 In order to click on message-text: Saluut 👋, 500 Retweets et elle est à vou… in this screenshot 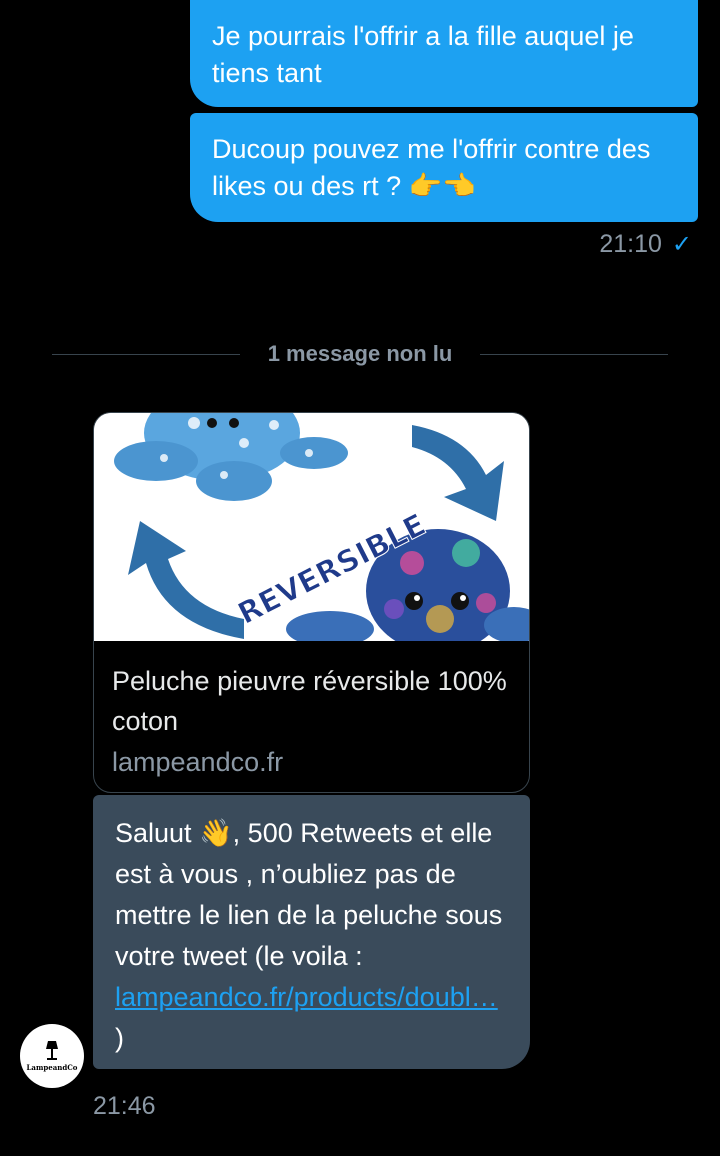, I will do `click(309, 894)`.